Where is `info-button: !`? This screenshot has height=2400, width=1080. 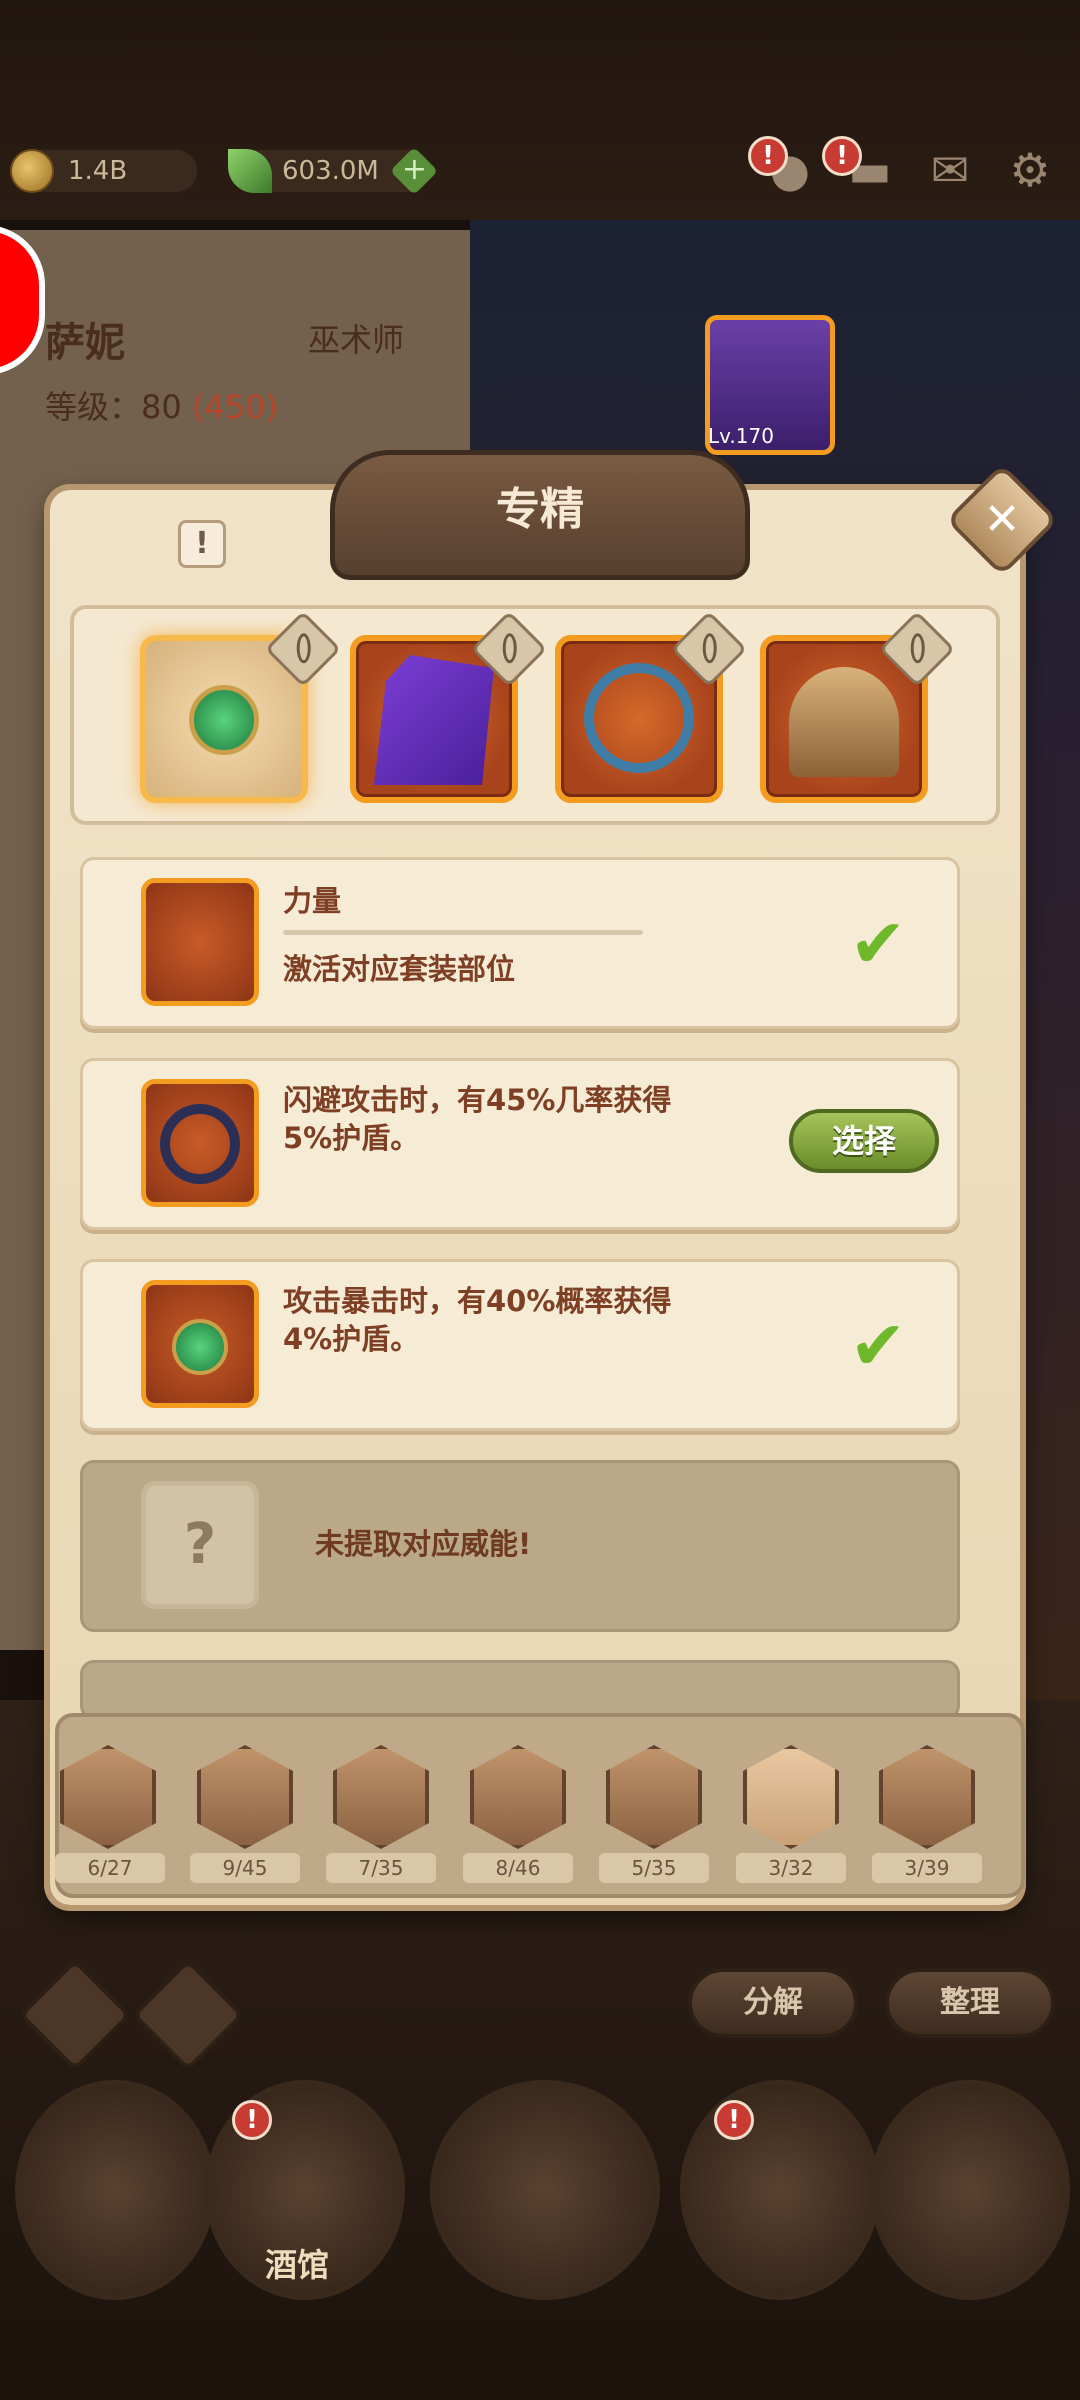 info-button: ! is located at coordinates (202, 544).